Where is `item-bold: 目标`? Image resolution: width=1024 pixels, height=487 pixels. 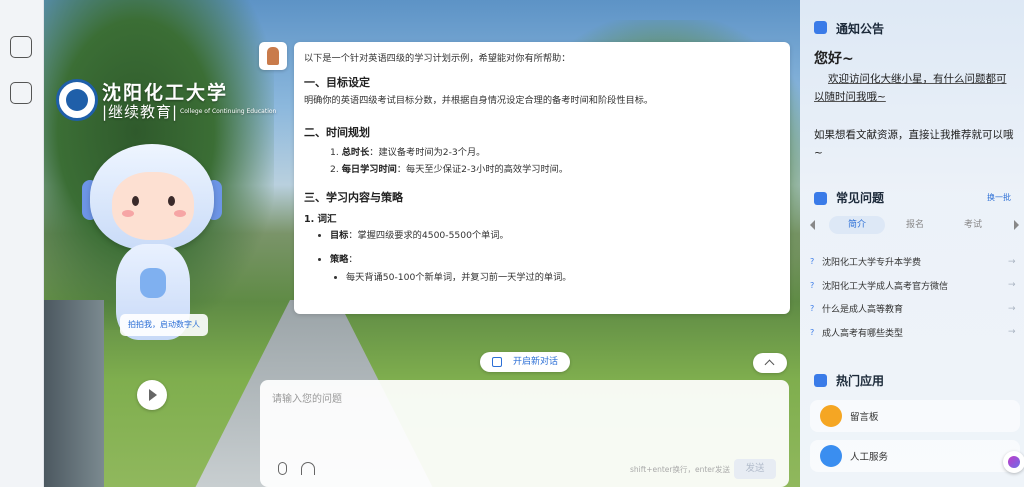
item-bold: 目标 is located at coordinates (339, 236).